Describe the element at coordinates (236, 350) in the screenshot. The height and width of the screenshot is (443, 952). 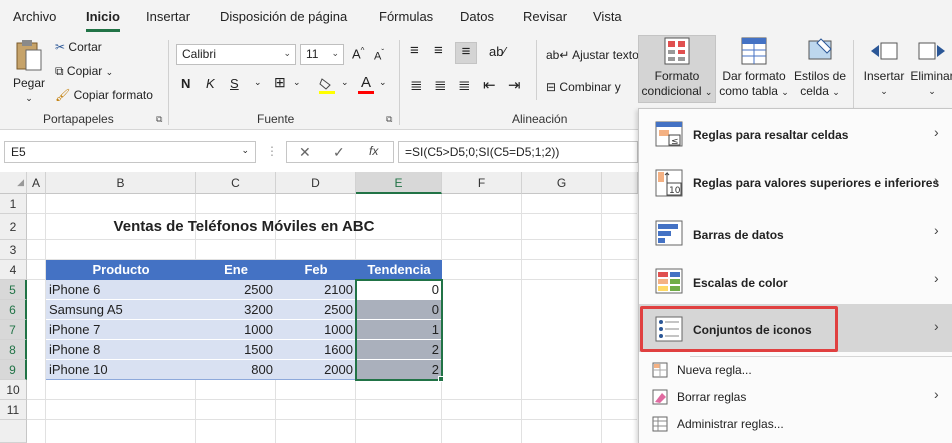
I see `table-cell: 1500` at that location.